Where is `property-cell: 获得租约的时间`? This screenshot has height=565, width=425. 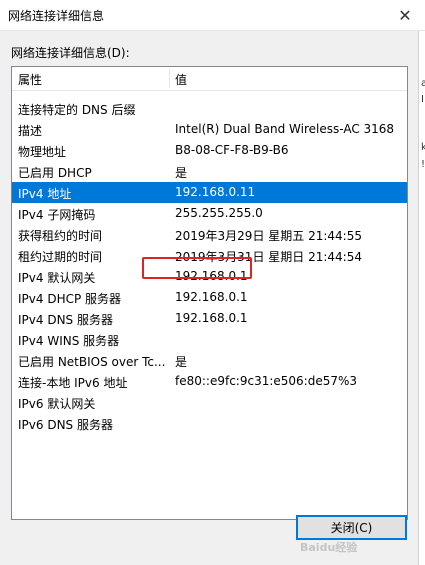 property-cell: 获得租约的时间 is located at coordinates (60, 236).